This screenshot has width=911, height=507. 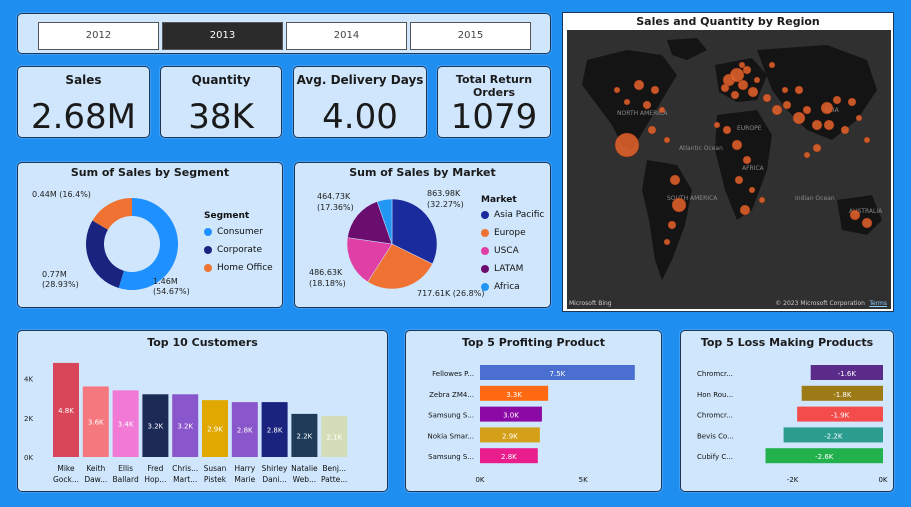 I want to click on data-label: 863.98K (32.27%), so click(x=445, y=199).